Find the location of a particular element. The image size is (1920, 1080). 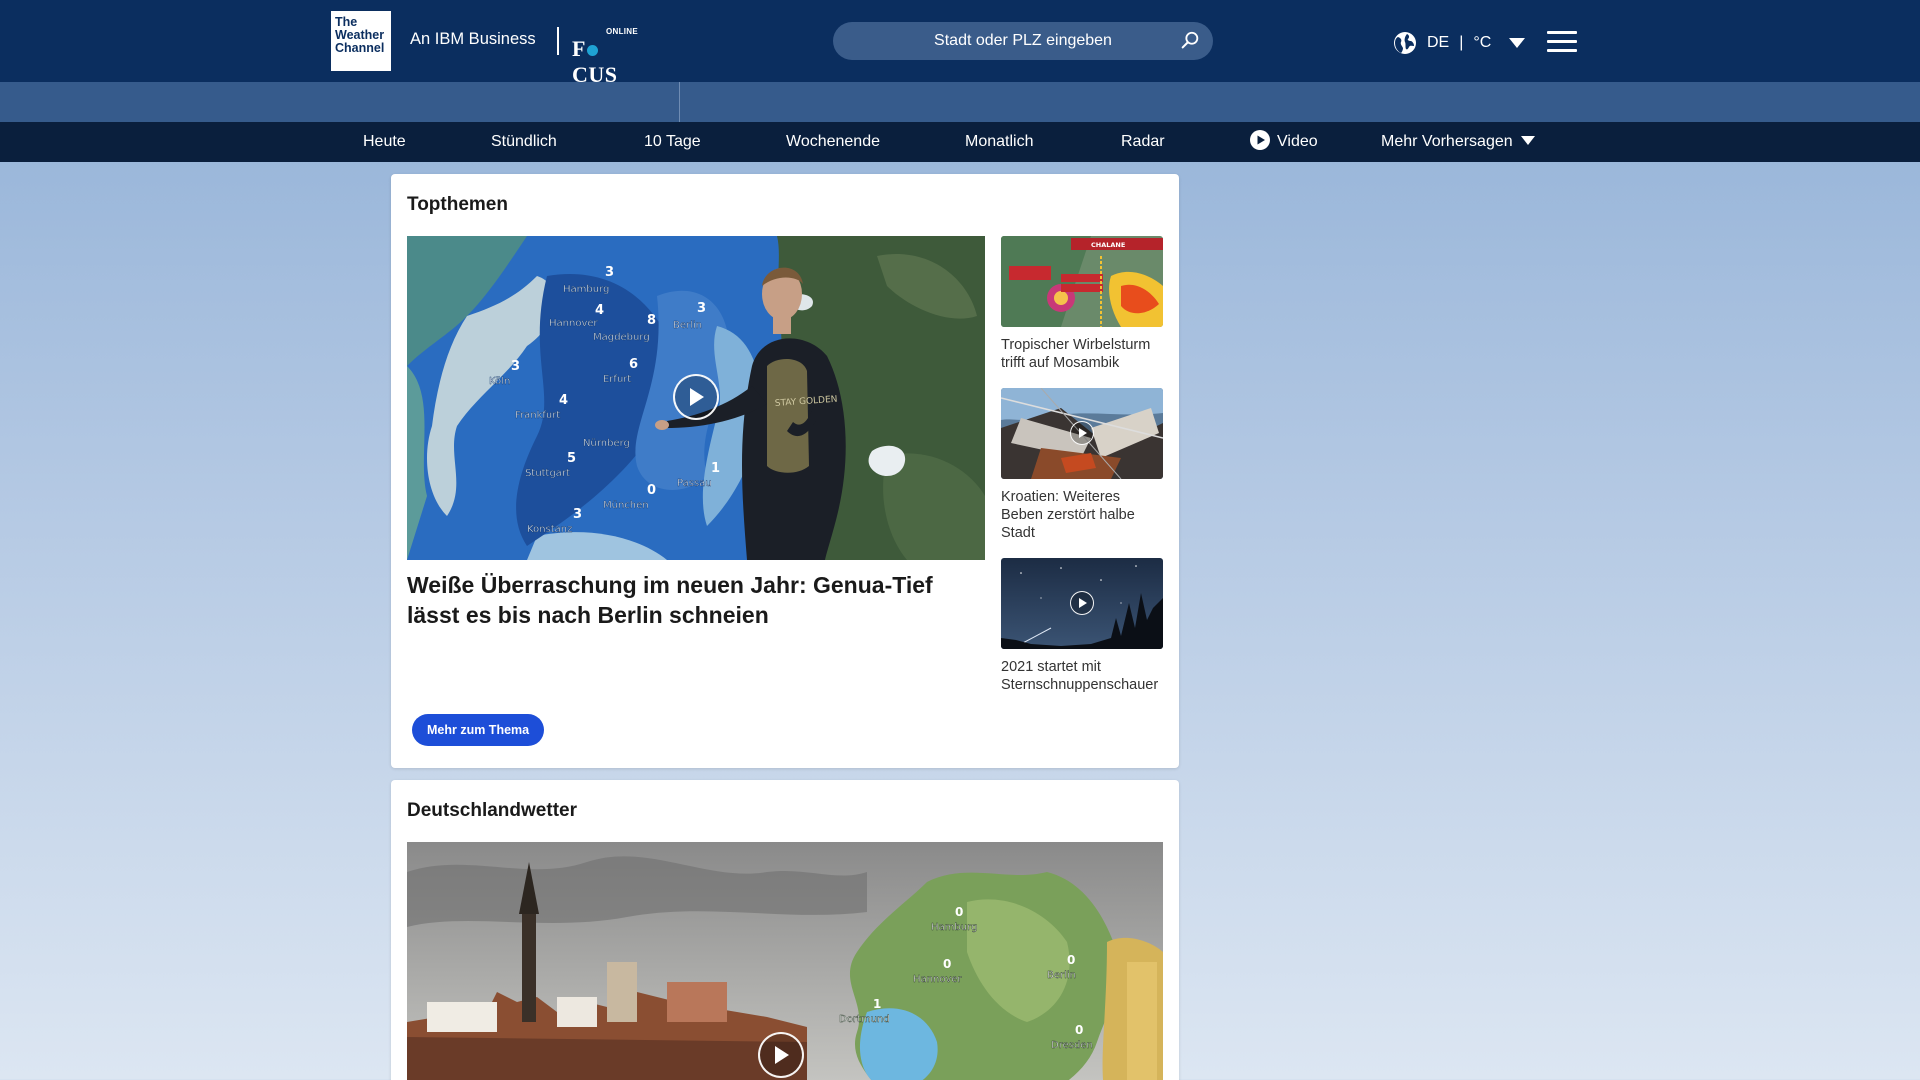

side-story-caption: 2021 startet mit Sternschnuppenschauer is located at coordinates (1082, 676).